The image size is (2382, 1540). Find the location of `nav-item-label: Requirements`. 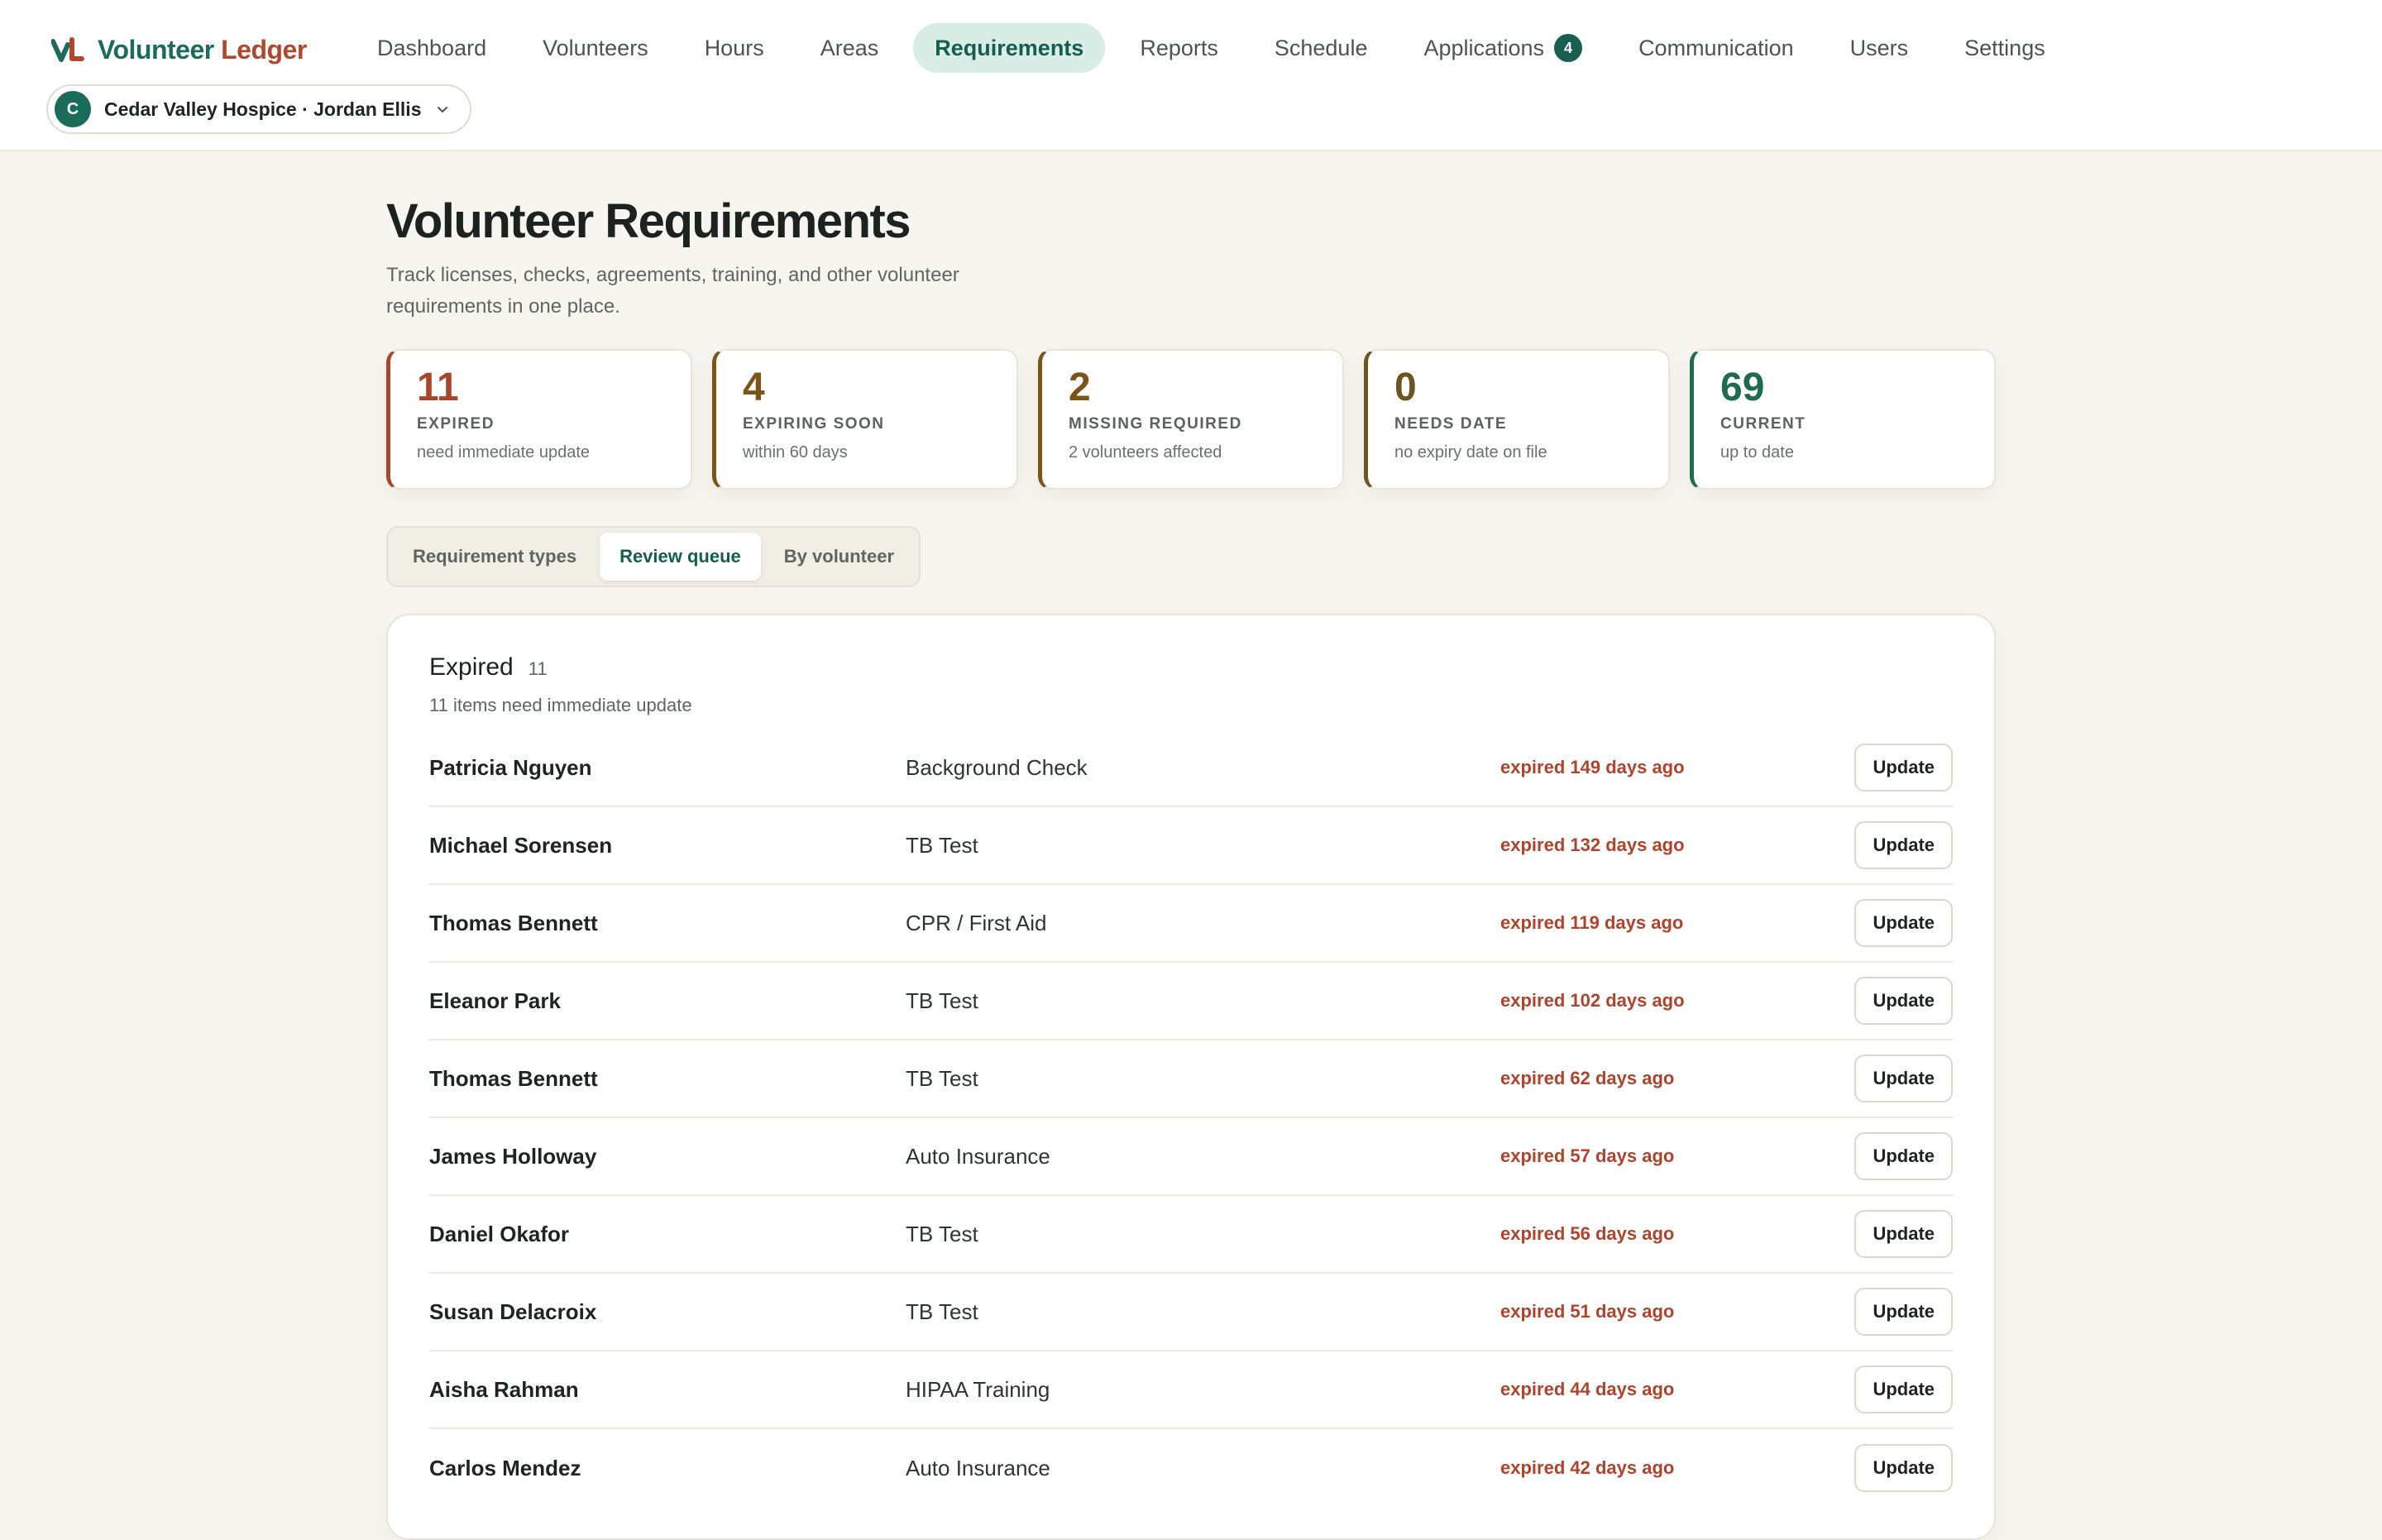

nav-item-label: Requirements is located at coordinates (1010, 47).